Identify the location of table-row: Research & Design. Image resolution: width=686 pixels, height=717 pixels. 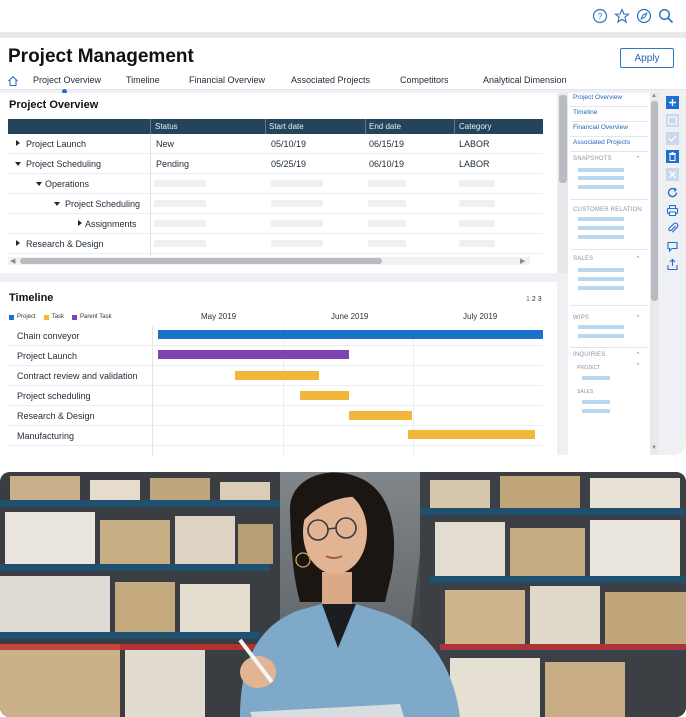
(275, 244).